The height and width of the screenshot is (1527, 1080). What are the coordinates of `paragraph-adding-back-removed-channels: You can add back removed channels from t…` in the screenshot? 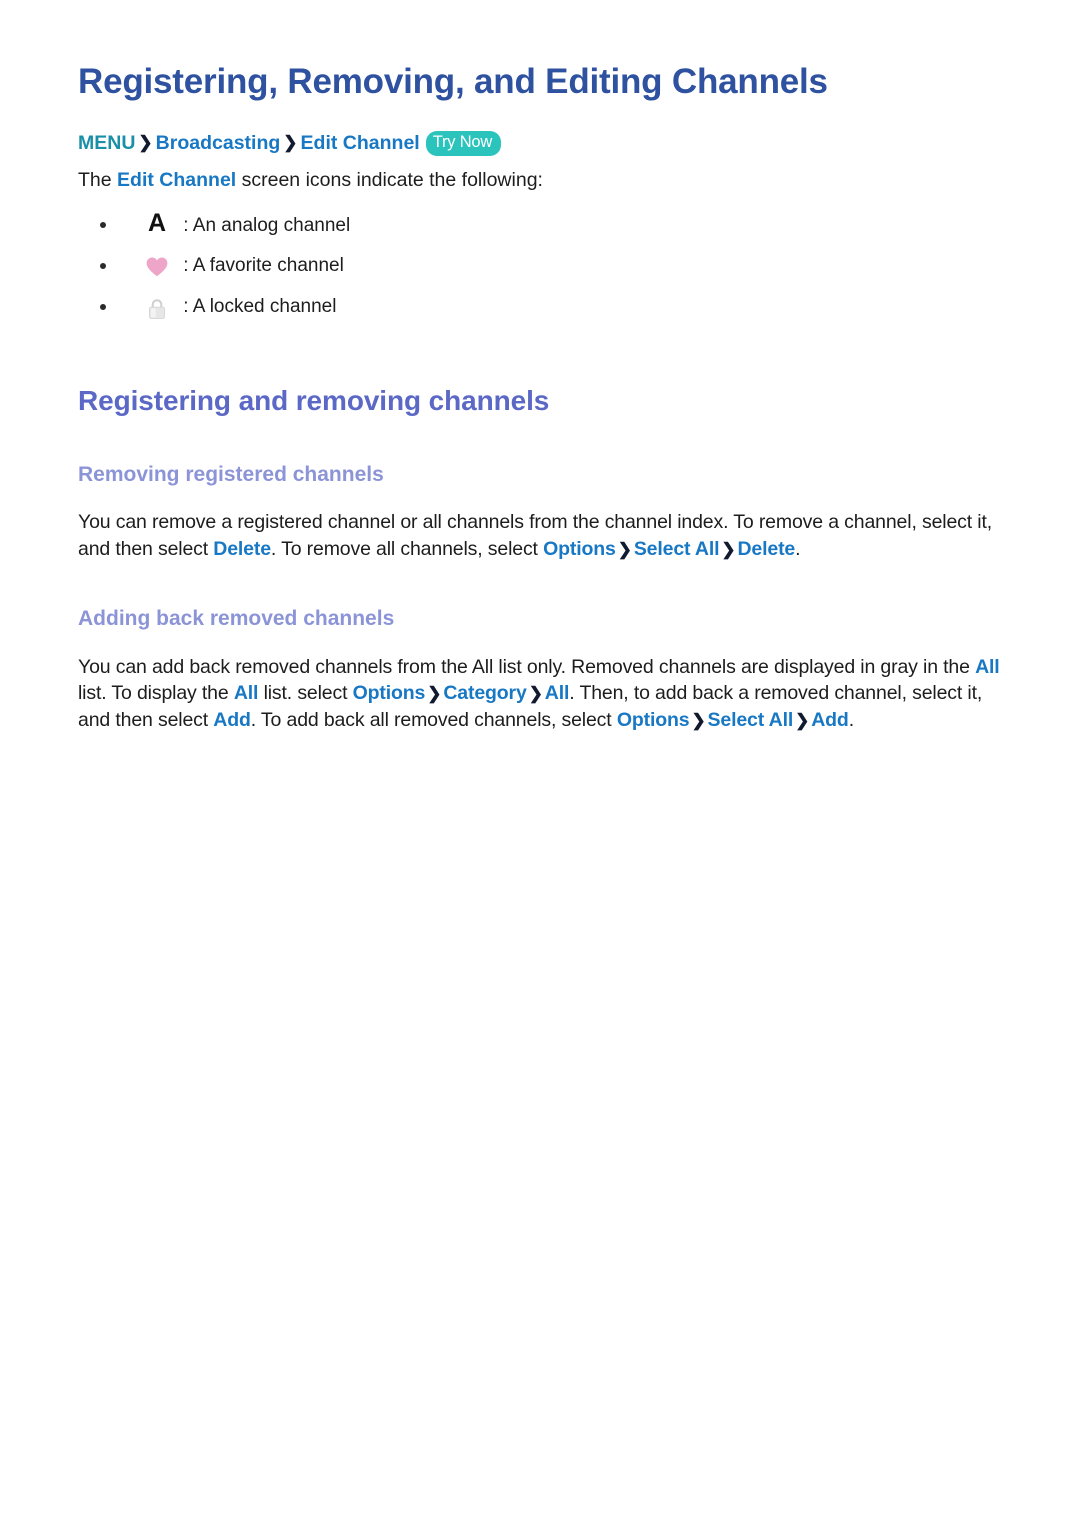 It's located at (540, 694).